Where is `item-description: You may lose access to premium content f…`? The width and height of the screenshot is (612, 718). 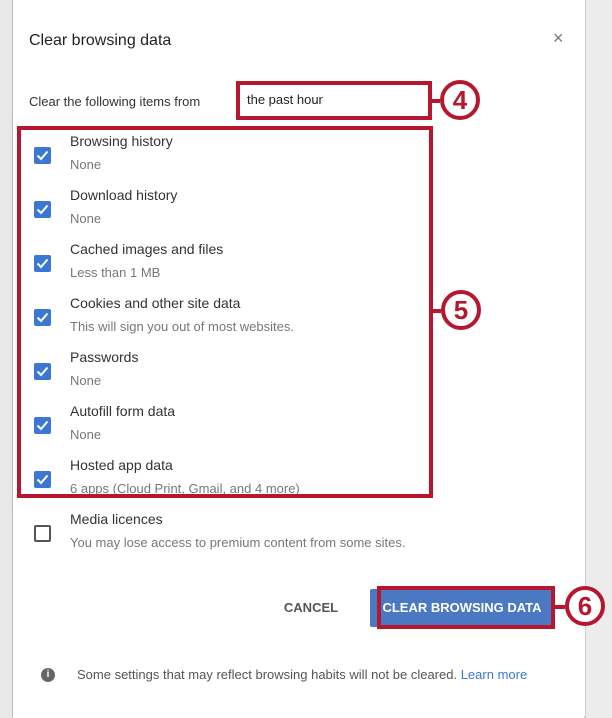 item-description: You may lose access to premium content f… is located at coordinates (238, 542).